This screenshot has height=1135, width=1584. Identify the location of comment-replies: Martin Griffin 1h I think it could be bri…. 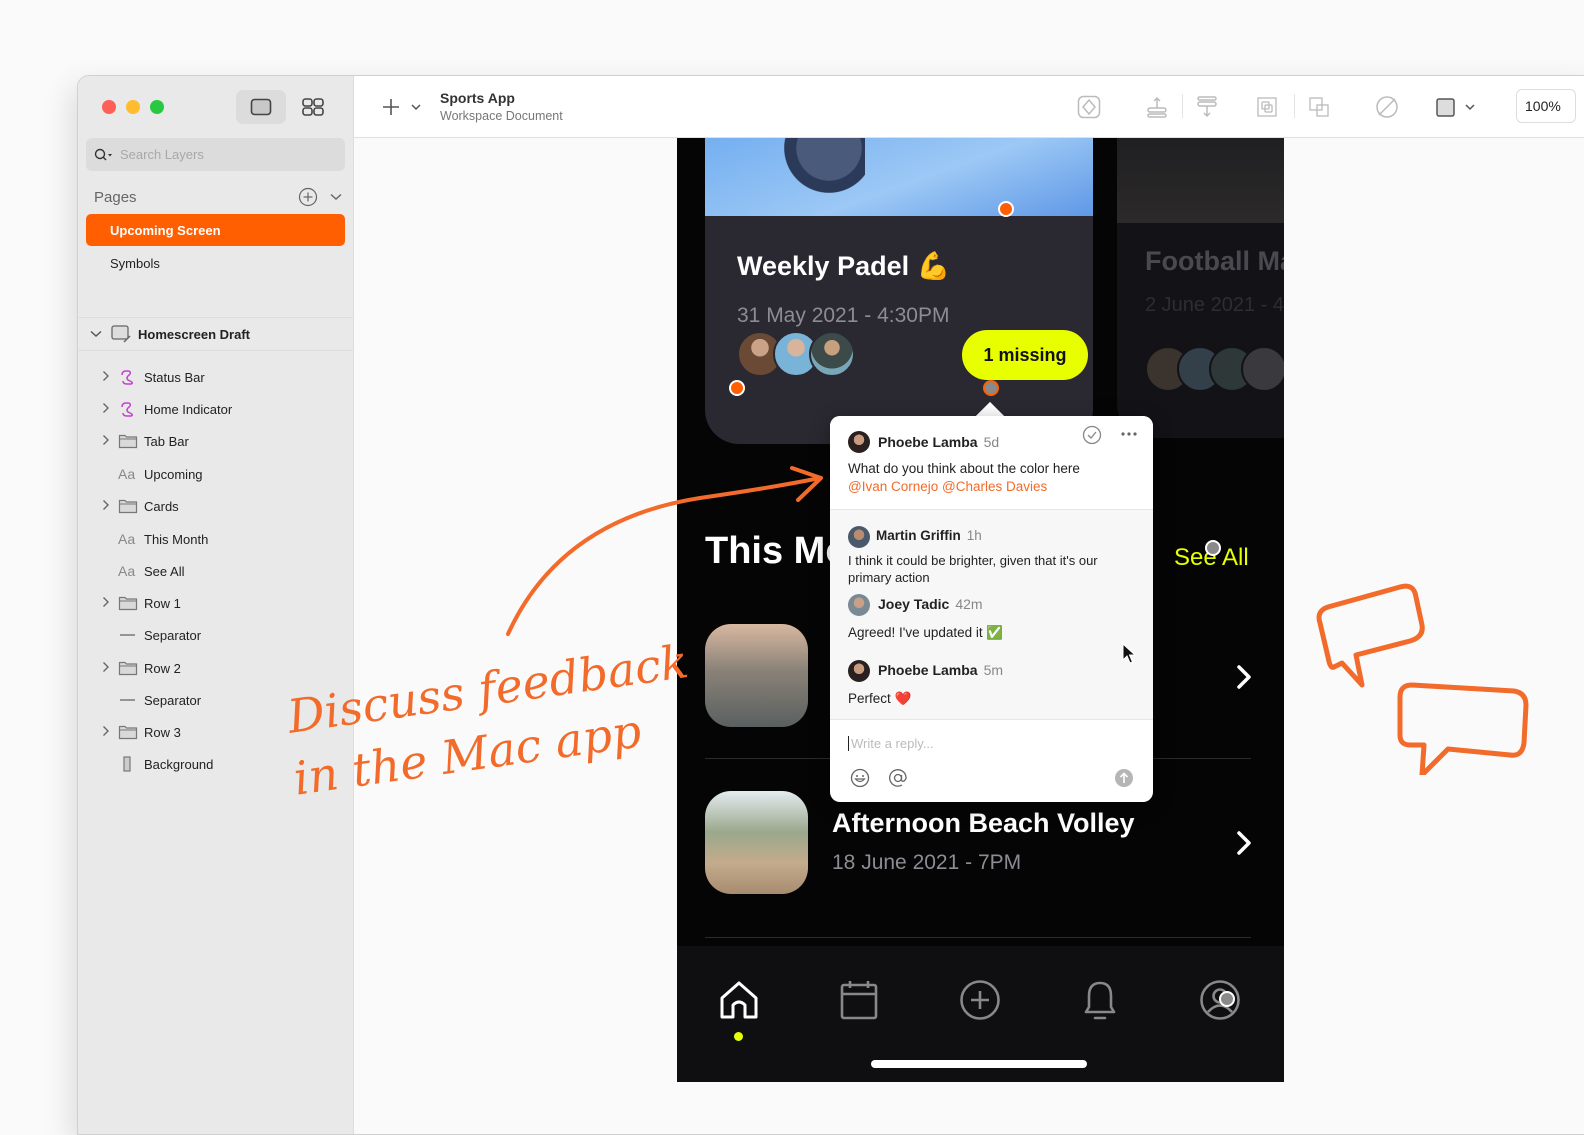
(991, 615).